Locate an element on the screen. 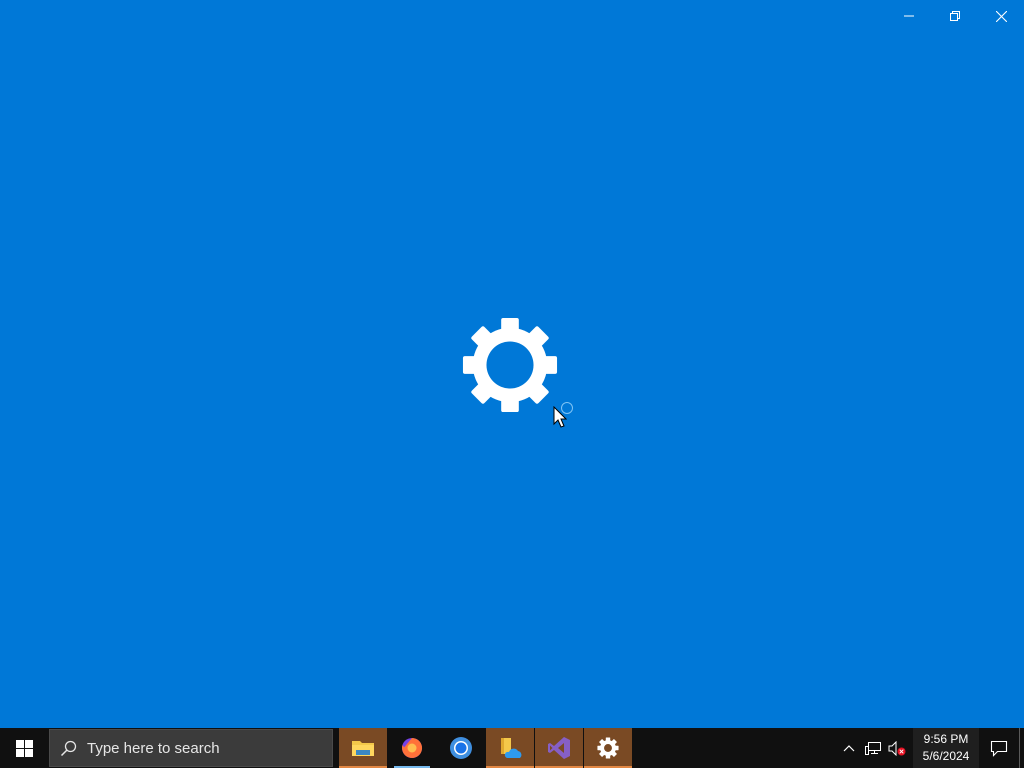  action-center-icon is located at coordinates (999, 748).